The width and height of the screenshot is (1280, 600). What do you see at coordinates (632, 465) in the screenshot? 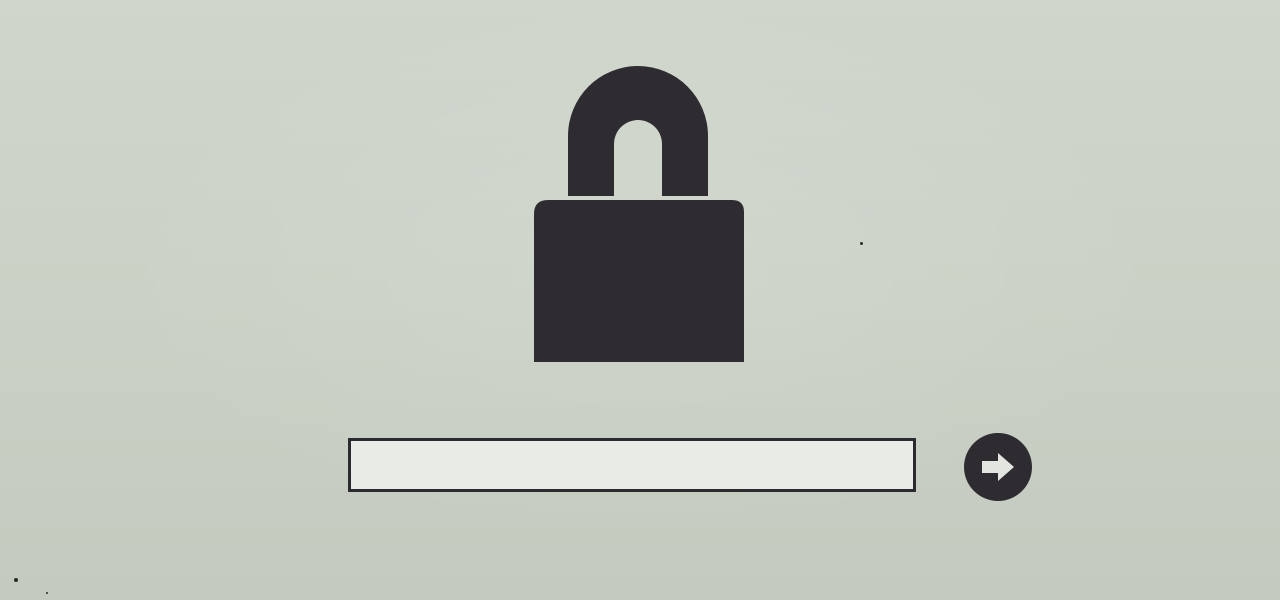
I see `password-field` at bounding box center [632, 465].